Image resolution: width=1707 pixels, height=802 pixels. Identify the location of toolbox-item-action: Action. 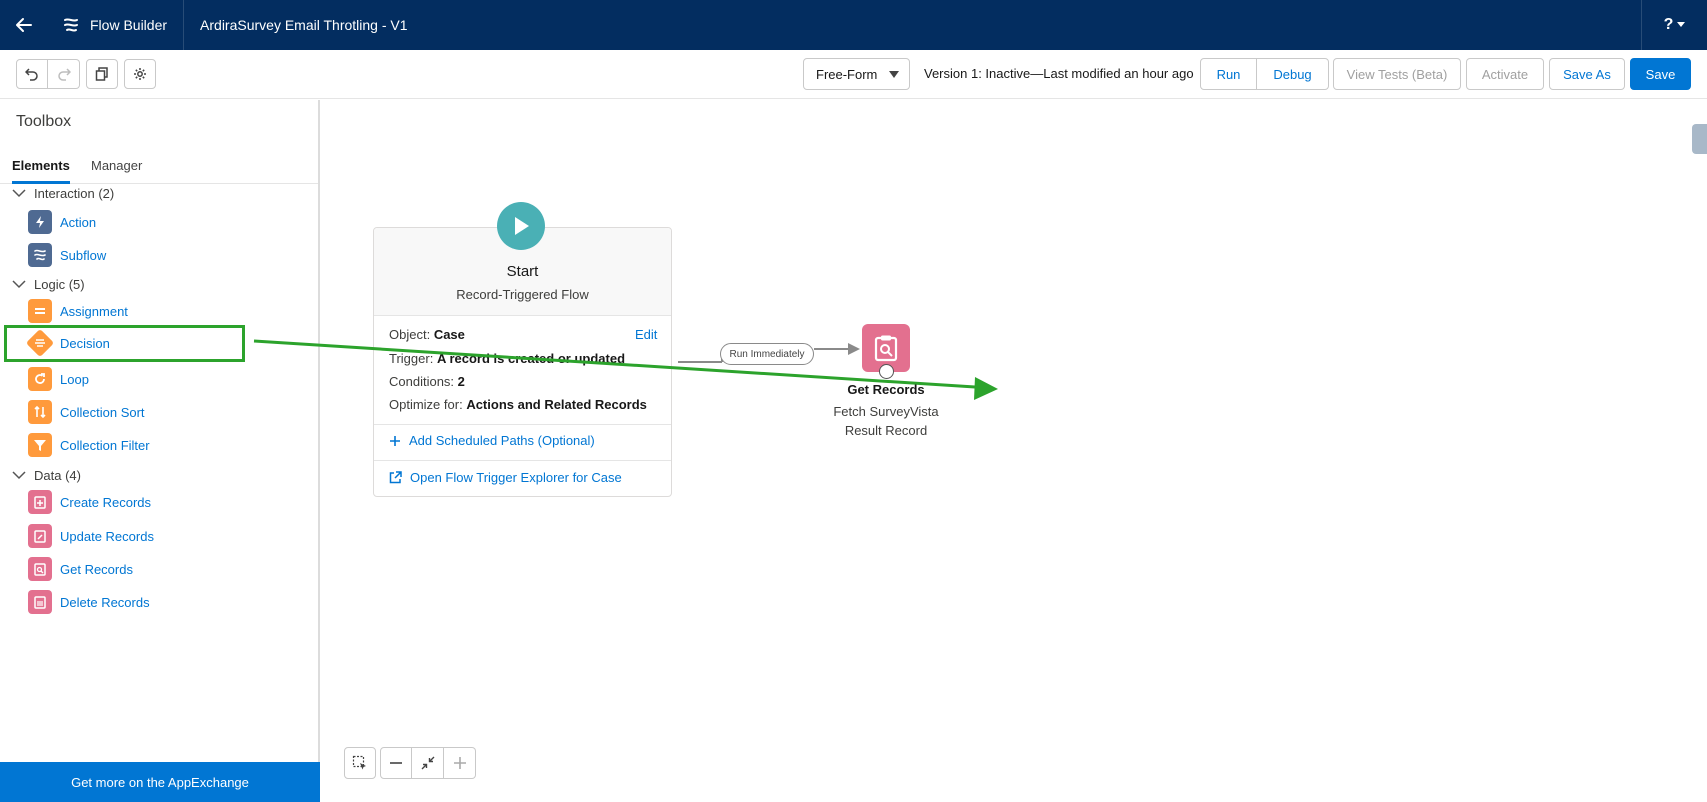
(62, 222).